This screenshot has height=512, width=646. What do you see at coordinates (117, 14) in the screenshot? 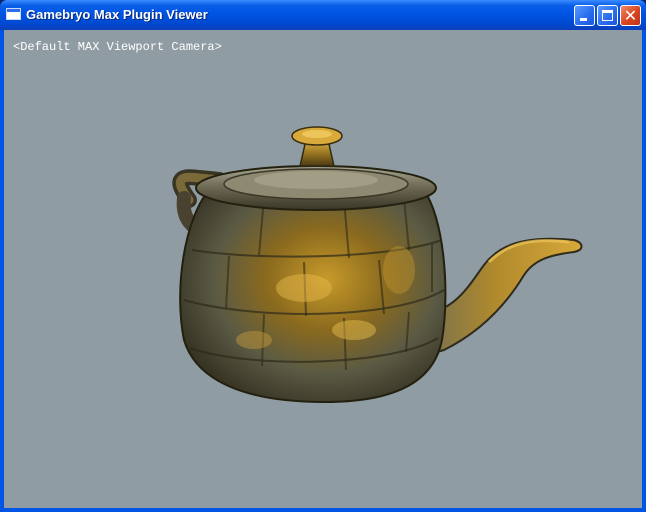
I see `window-title: Gamebryo Max Plugin Viewer` at bounding box center [117, 14].